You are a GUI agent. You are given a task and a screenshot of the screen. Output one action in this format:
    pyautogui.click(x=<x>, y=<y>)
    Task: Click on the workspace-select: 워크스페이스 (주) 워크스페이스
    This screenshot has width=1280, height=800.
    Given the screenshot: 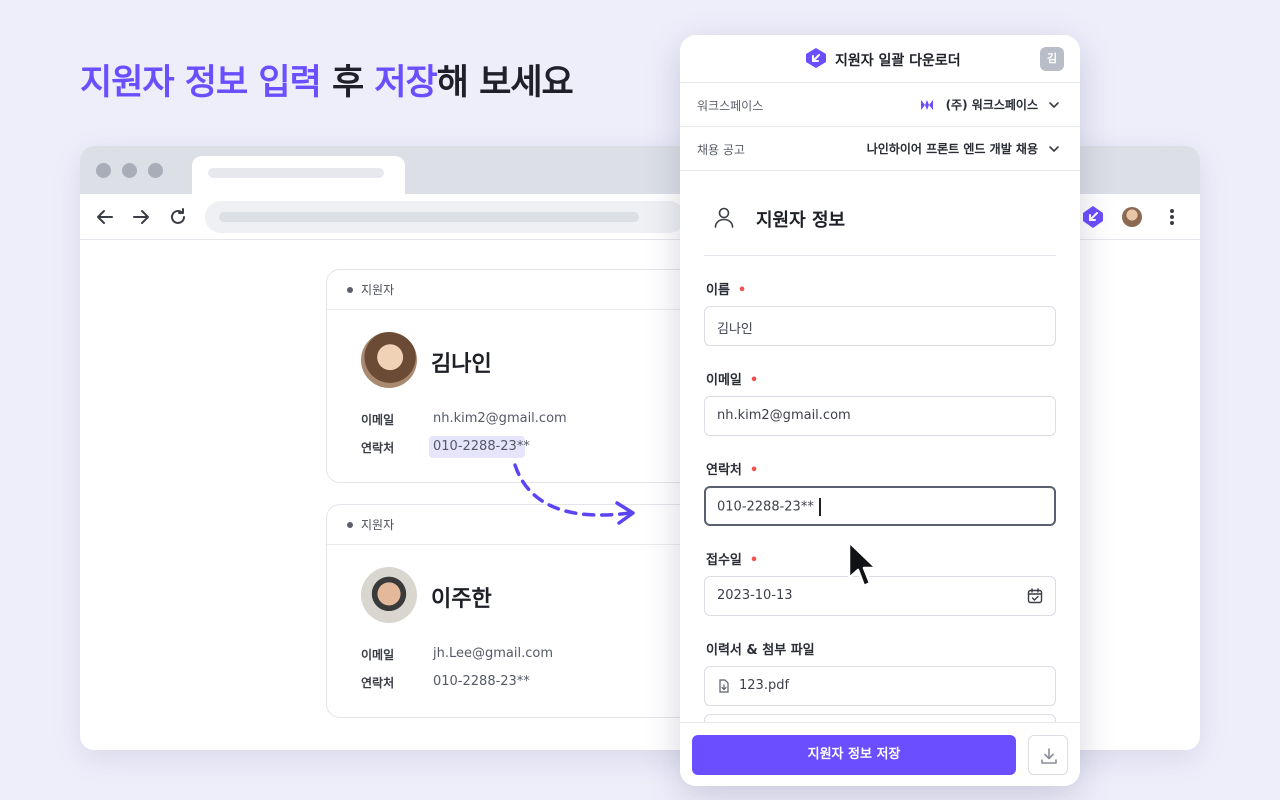 What is the action you would take?
    pyautogui.click(x=880, y=105)
    